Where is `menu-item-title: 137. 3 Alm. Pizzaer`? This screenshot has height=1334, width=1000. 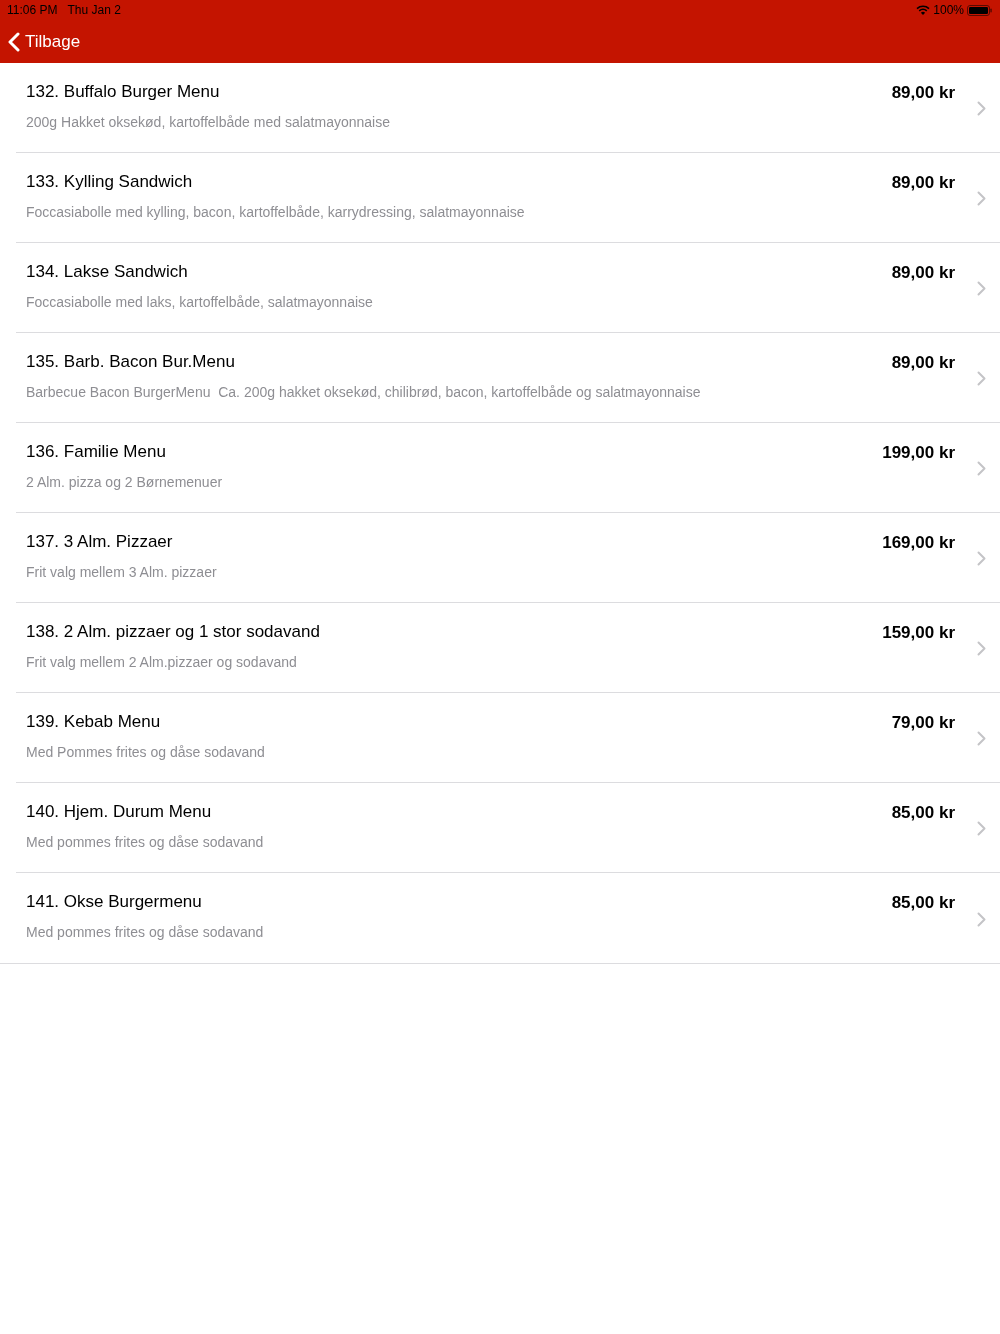 menu-item-title: 137. 3 Alm. Pizzaer is located at coordinates (100, 542).